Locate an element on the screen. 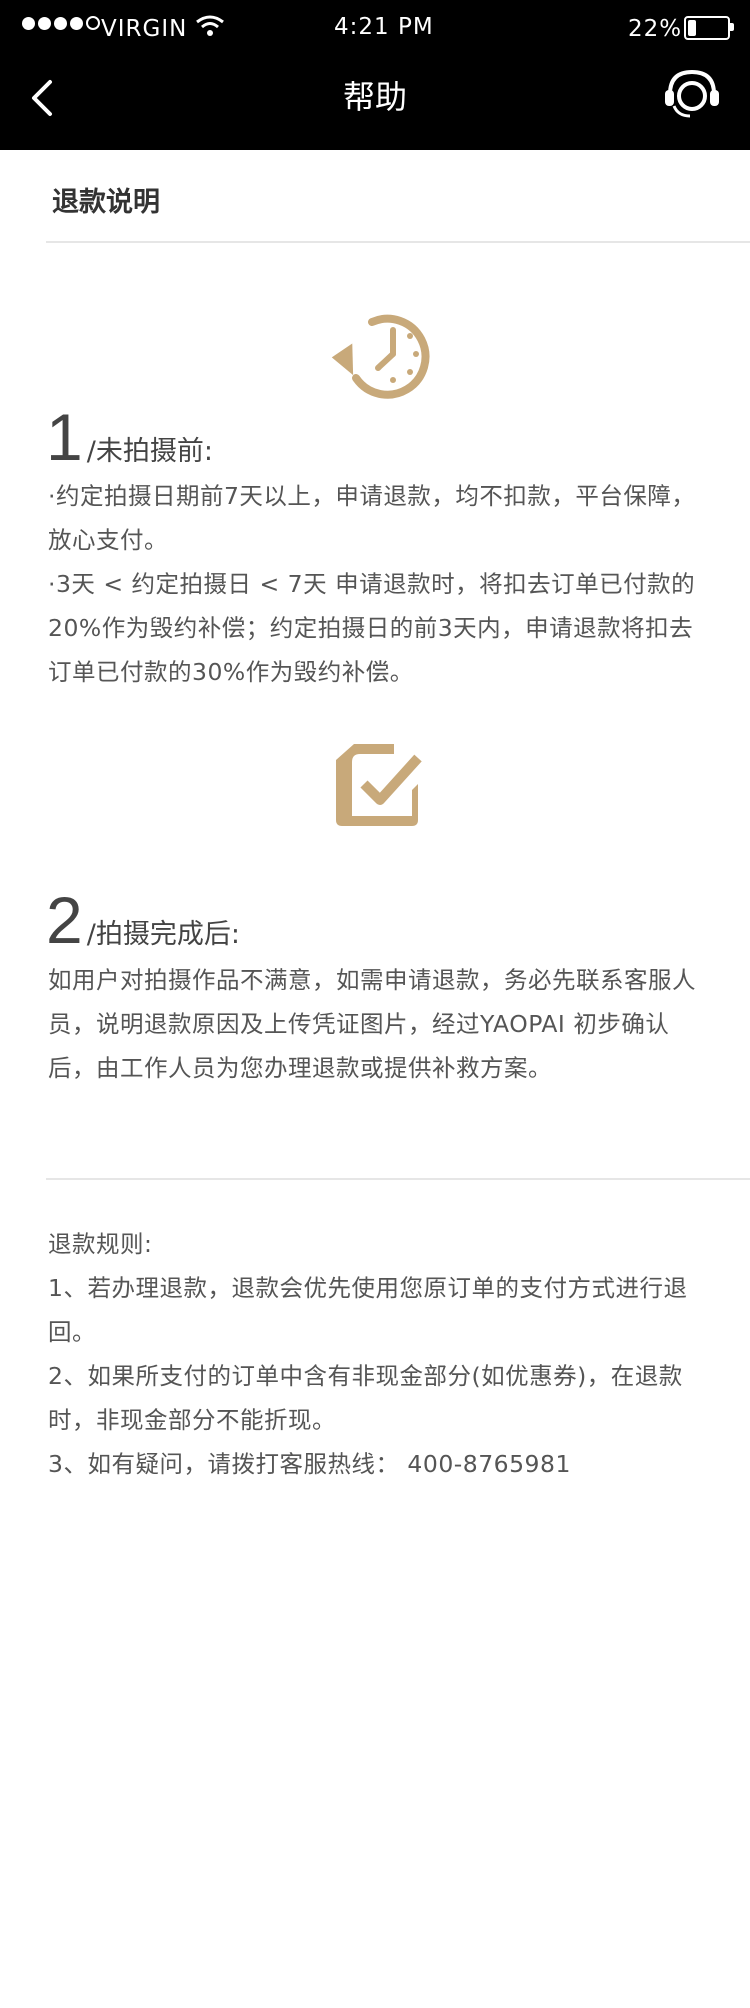  rule-item: 2、如果所支付的订单中含有非现金部分(如优惠券)，在退款时，非现金部分不能折现。 is located at coordinates (365, 1398).